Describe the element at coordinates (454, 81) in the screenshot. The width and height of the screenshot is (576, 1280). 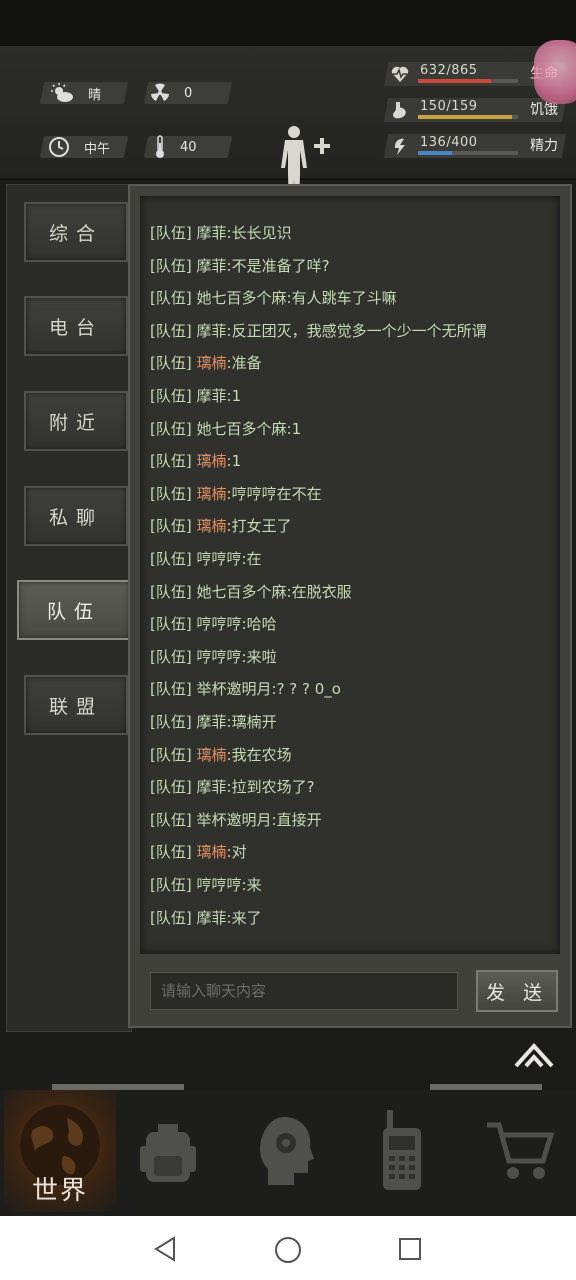
I see `health-bar-fill` at that location.